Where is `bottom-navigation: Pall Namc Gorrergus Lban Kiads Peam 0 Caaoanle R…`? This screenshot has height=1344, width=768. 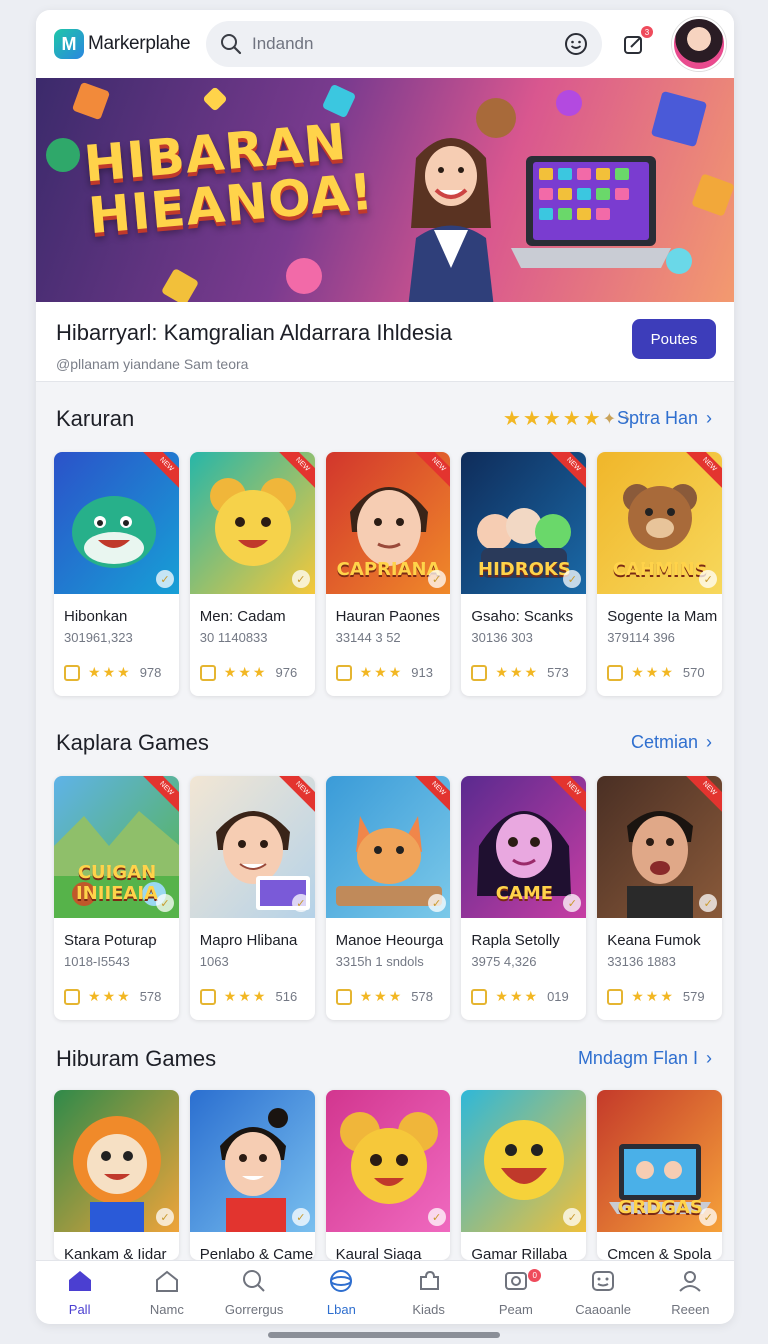 bottom-navigation: Pall Namc Gorrergus Lban Kiads Peam 0 Caaoanle R… is located at coordinates (385, 1292).